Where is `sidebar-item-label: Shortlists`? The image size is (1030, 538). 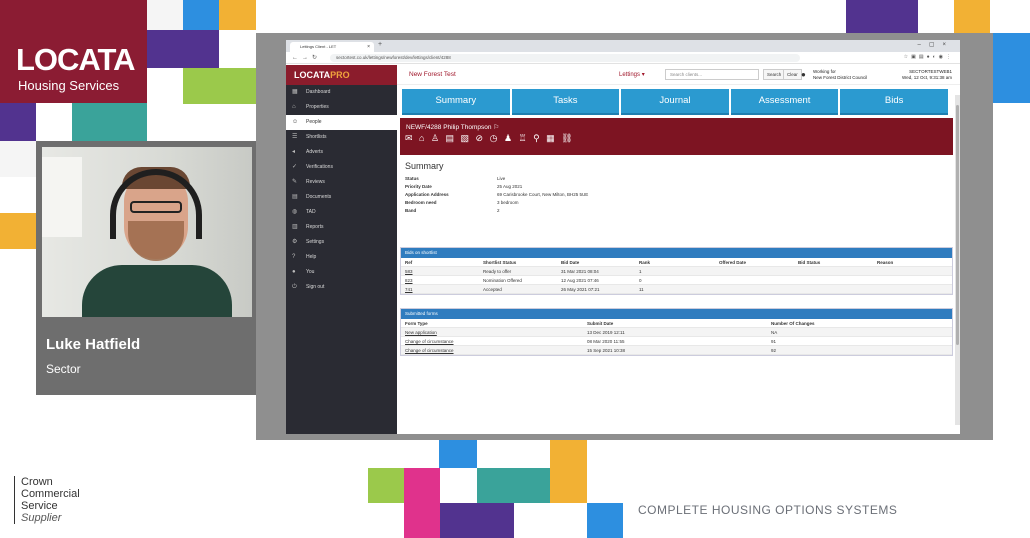 sidebar-item-label: Shortlists is located at coordinates (316, 137).